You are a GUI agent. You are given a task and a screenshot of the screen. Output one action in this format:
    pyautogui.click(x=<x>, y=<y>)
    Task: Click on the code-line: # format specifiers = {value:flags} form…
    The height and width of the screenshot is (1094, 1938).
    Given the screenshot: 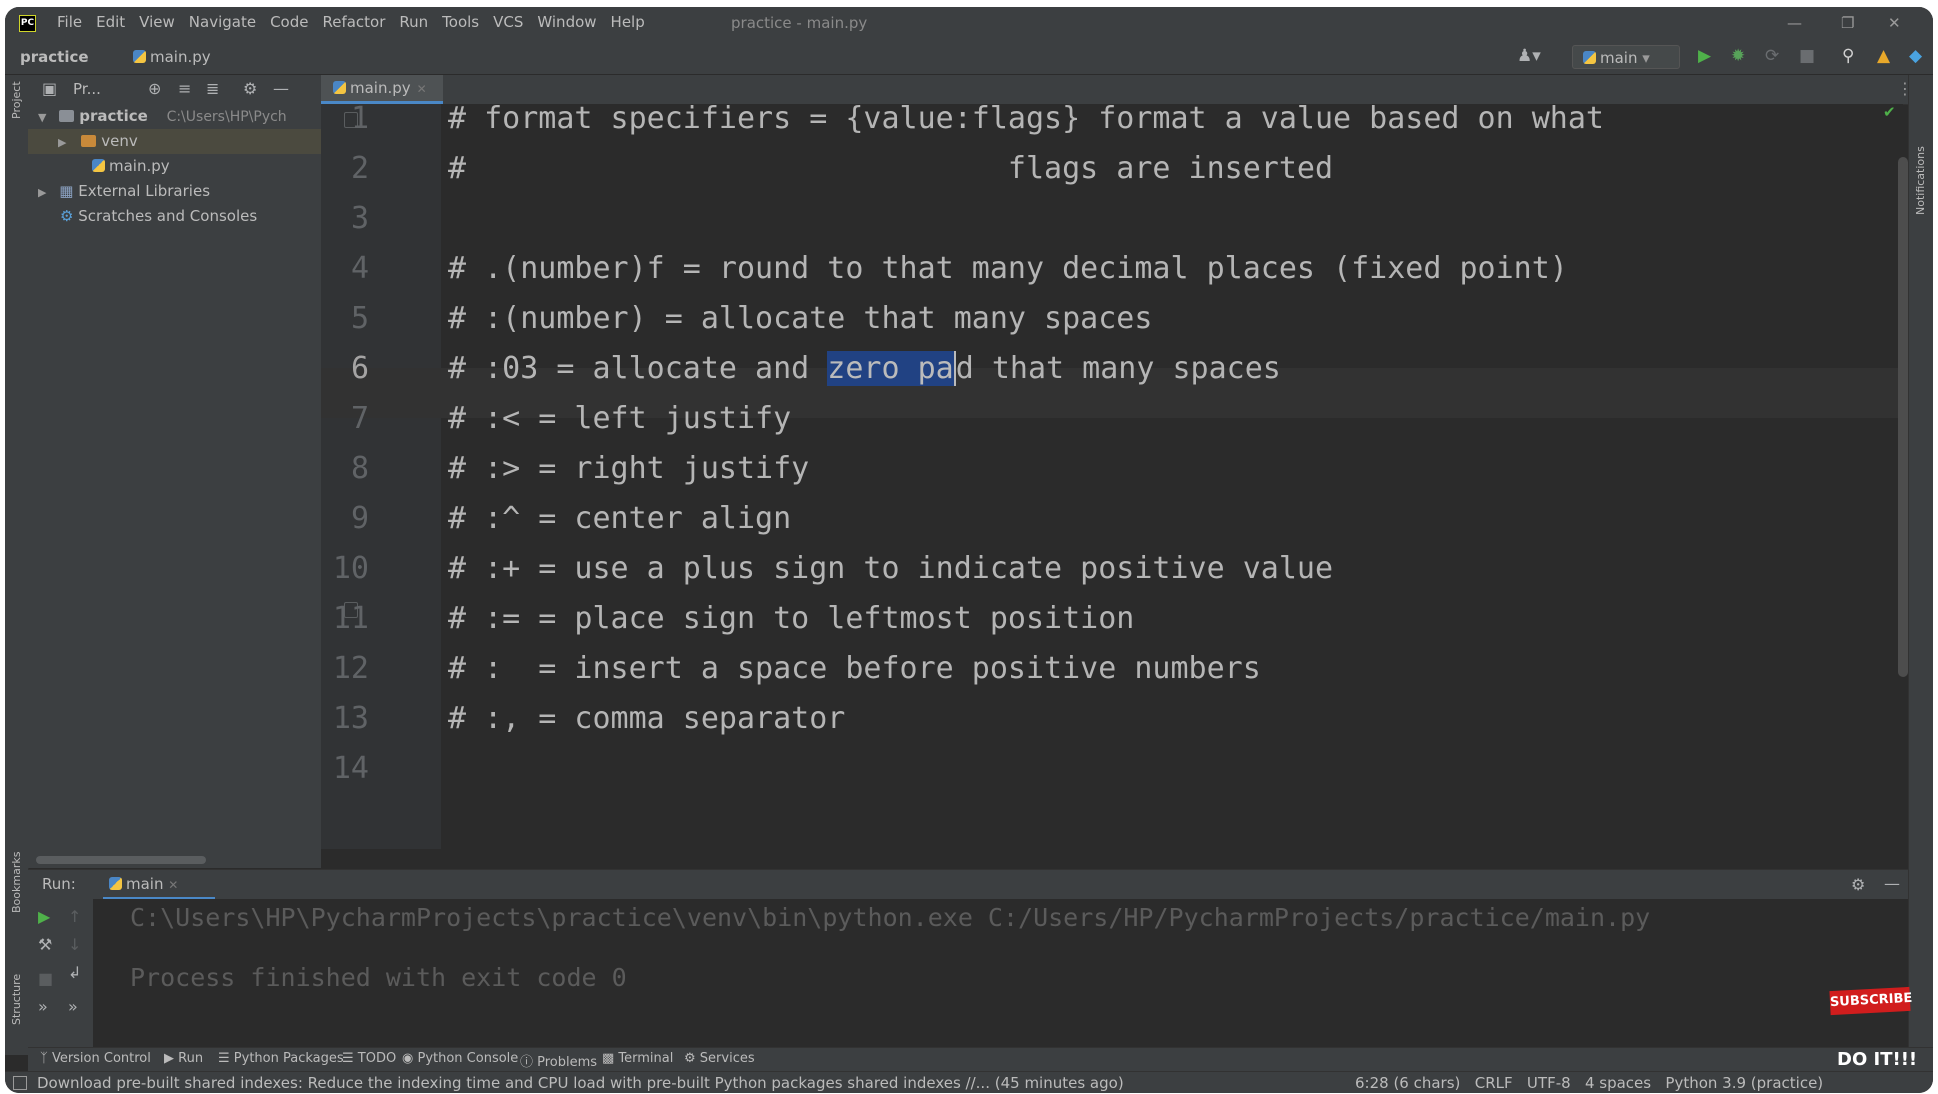 What is the action you would take?
    pyautogui.click(x=1026, y=119)
    